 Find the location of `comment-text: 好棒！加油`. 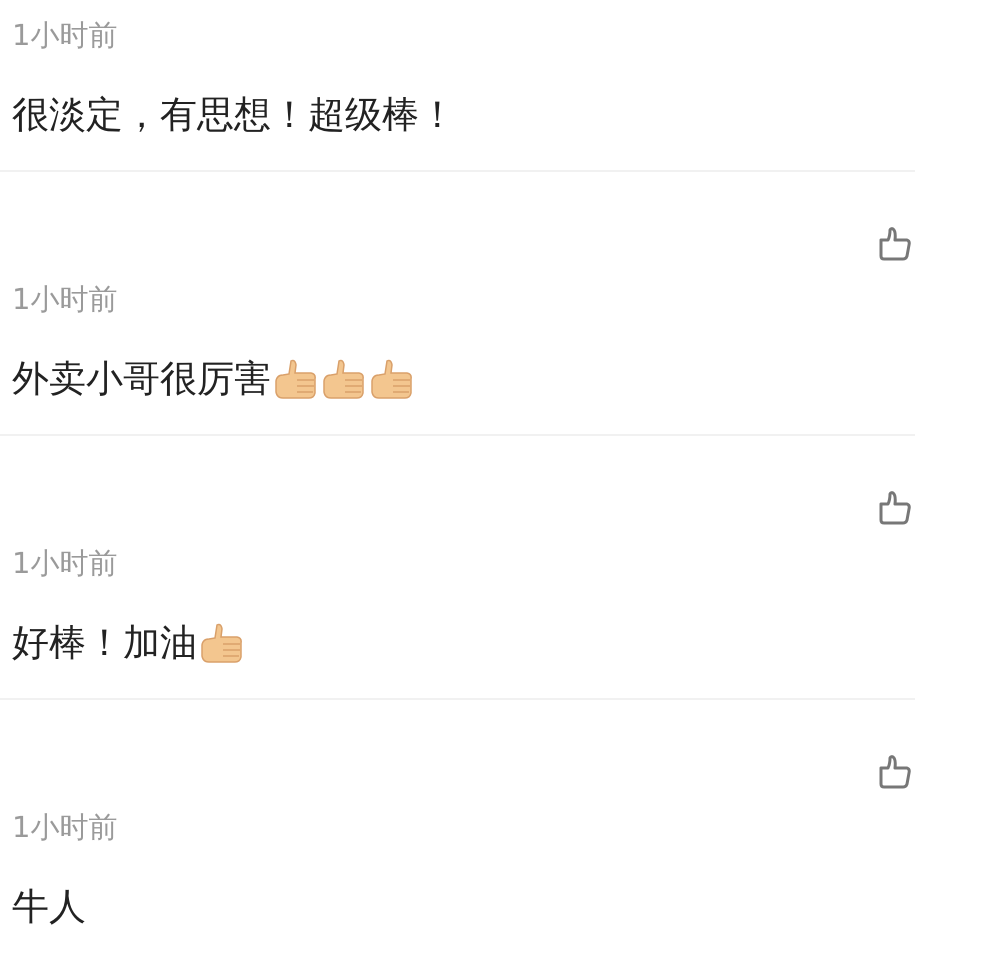

comment-text: 好棒！加油 is located at coordinates (104, 643).